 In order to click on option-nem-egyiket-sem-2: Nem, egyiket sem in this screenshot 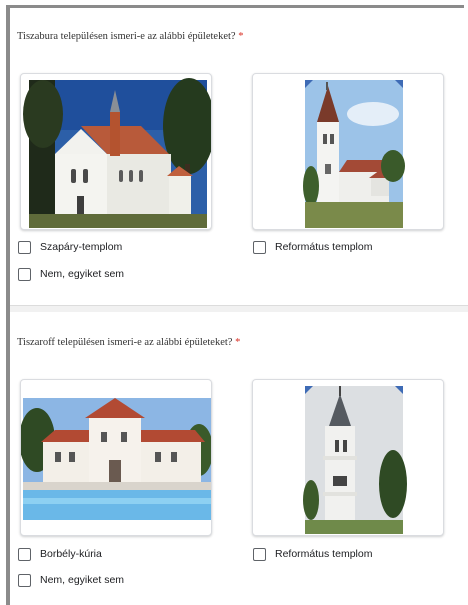, I will do `click(71, 580)`.